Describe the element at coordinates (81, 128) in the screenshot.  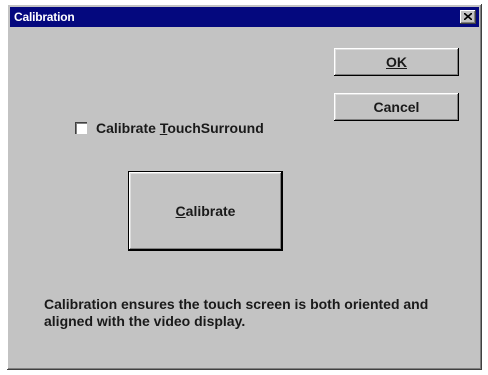
I see `calibrate-touchsurround-checkbox` at that location.